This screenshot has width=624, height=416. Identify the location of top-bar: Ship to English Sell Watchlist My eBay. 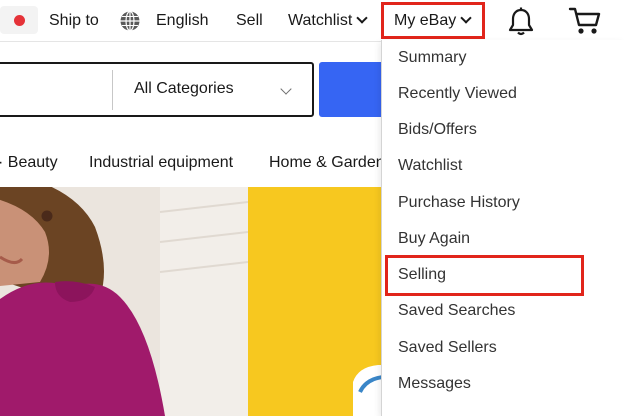
(312, 21).